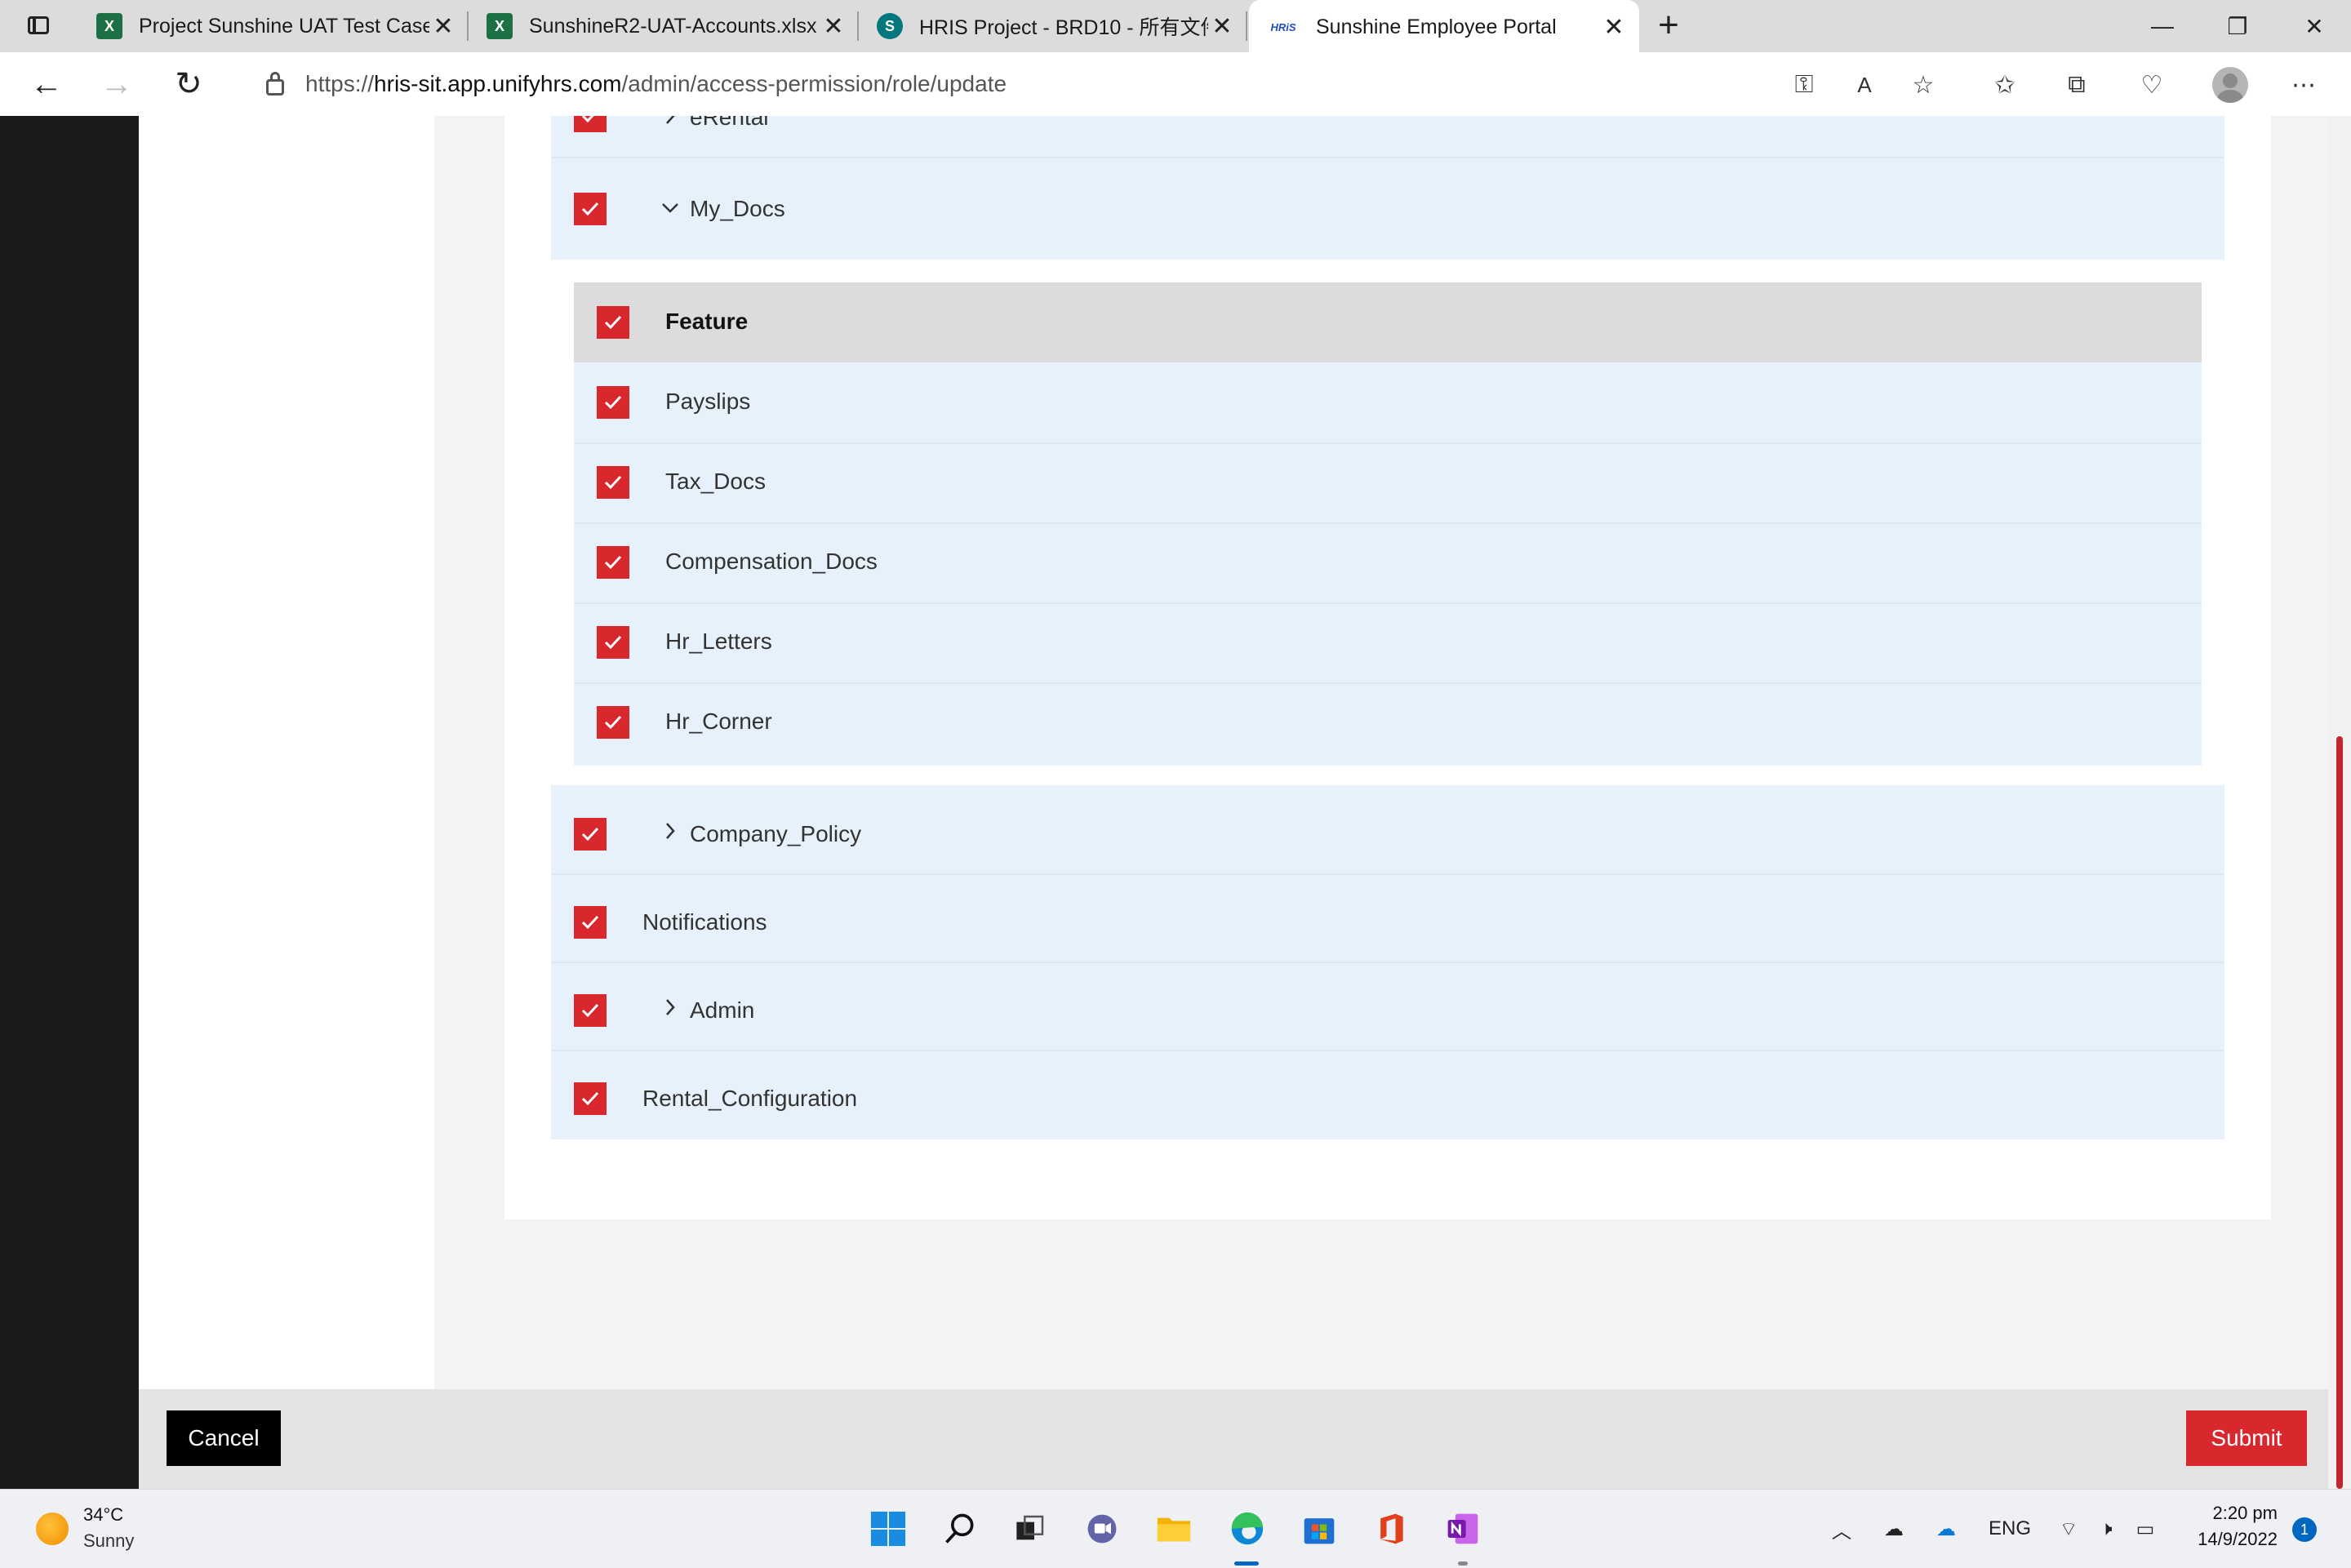  I want to click on tab-title: Project Sunshine UAT Test Cases, so click(284, 26).